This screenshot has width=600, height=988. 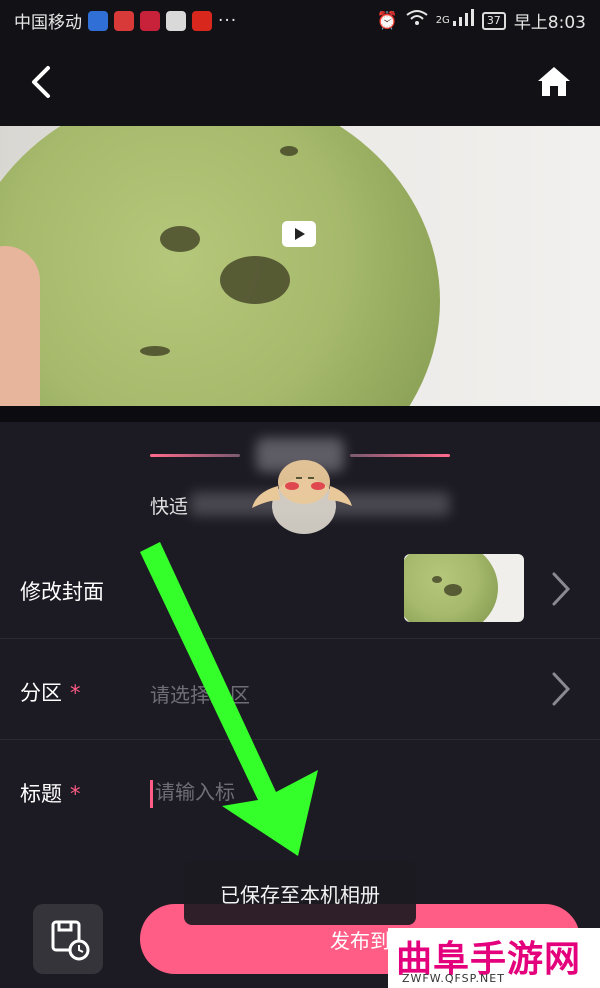 What do you see at coordinates (62, 592) in the screenshot?
I see `cover-label: 修改封面` at bounding box center [62, 592].